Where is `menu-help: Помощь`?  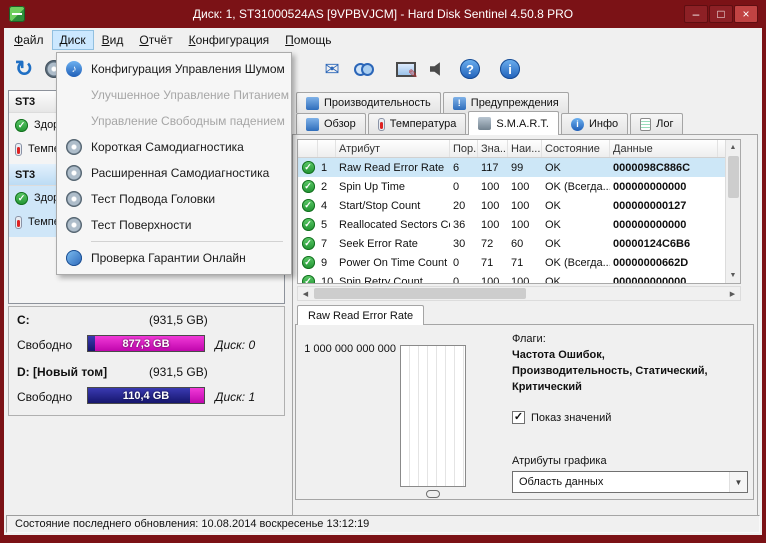 menu-help: Помощь is located at coordinates (308, 40).